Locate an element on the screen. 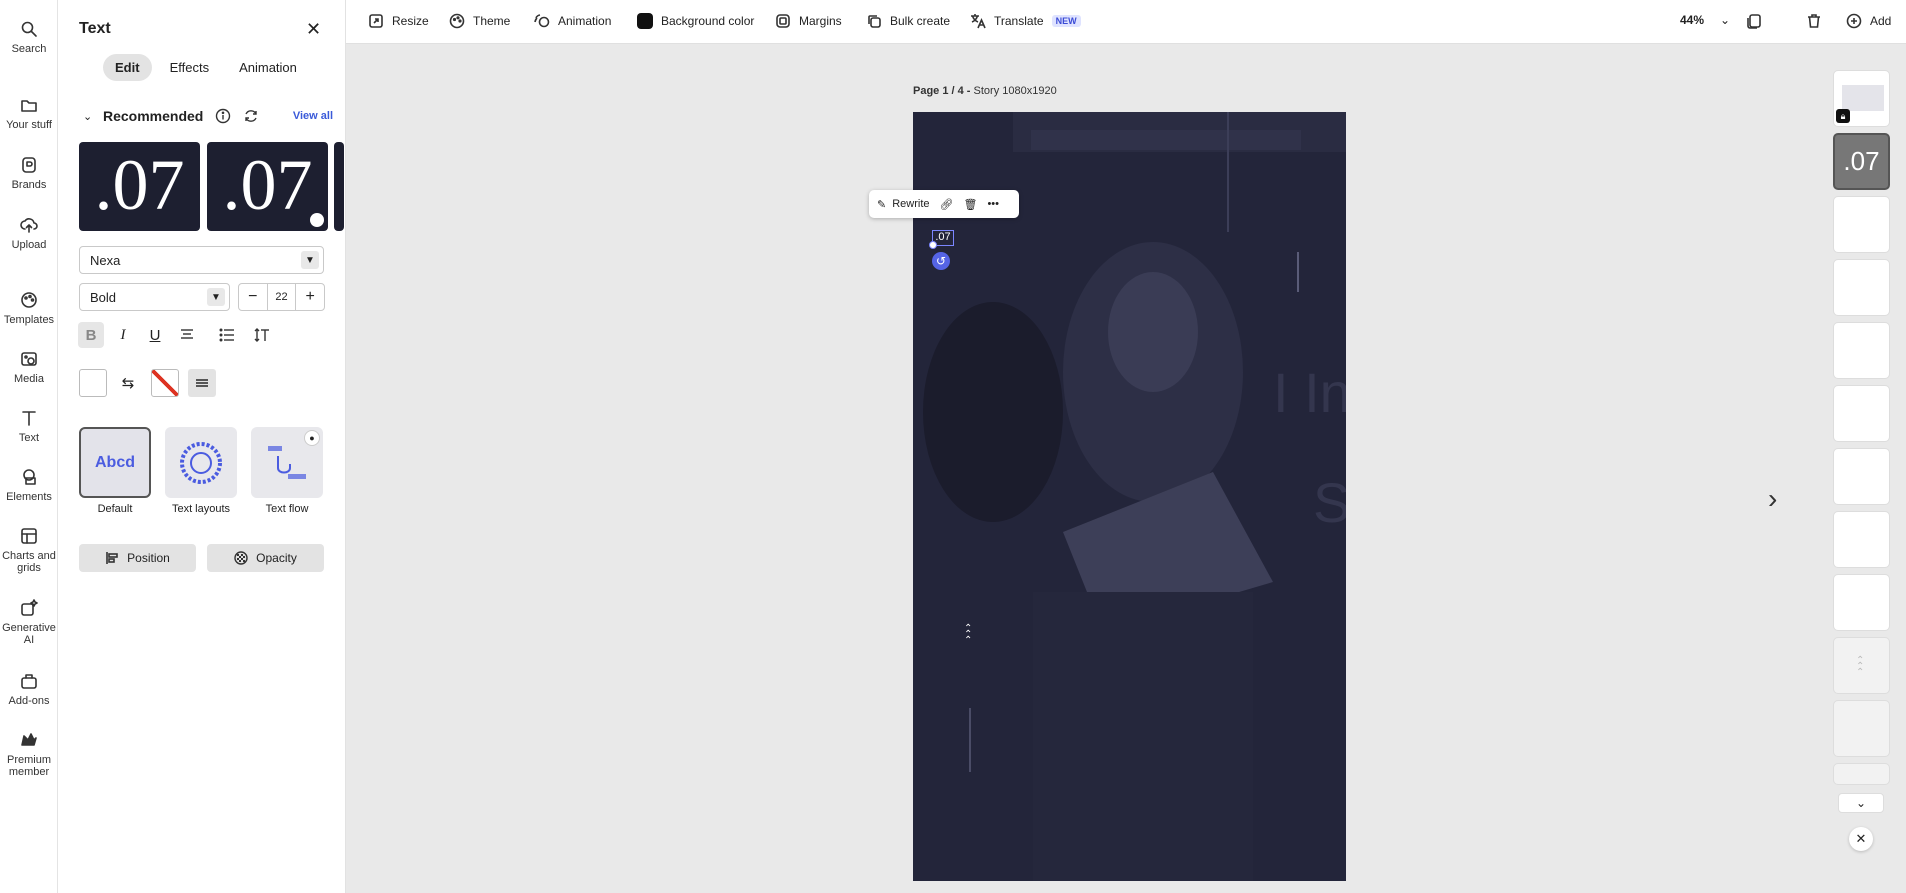 The image size is (1906, 893). rail-media: Media is located at coordinates (29, 367).